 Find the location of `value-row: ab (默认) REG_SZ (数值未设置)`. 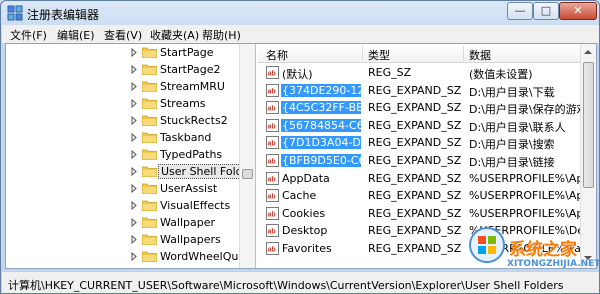

value-row: ab (默认) REG_SZ (数值未设置) is located at coordinates (427, 73).